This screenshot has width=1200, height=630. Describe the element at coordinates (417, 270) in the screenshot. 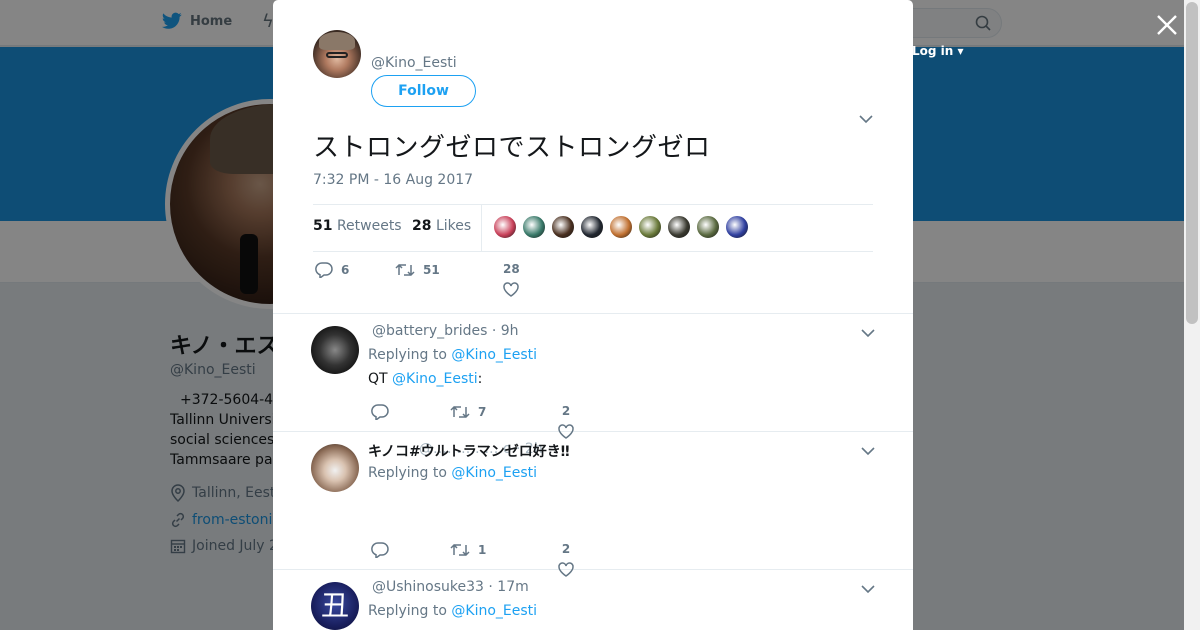

I see `retweet-button: 51` at that location.